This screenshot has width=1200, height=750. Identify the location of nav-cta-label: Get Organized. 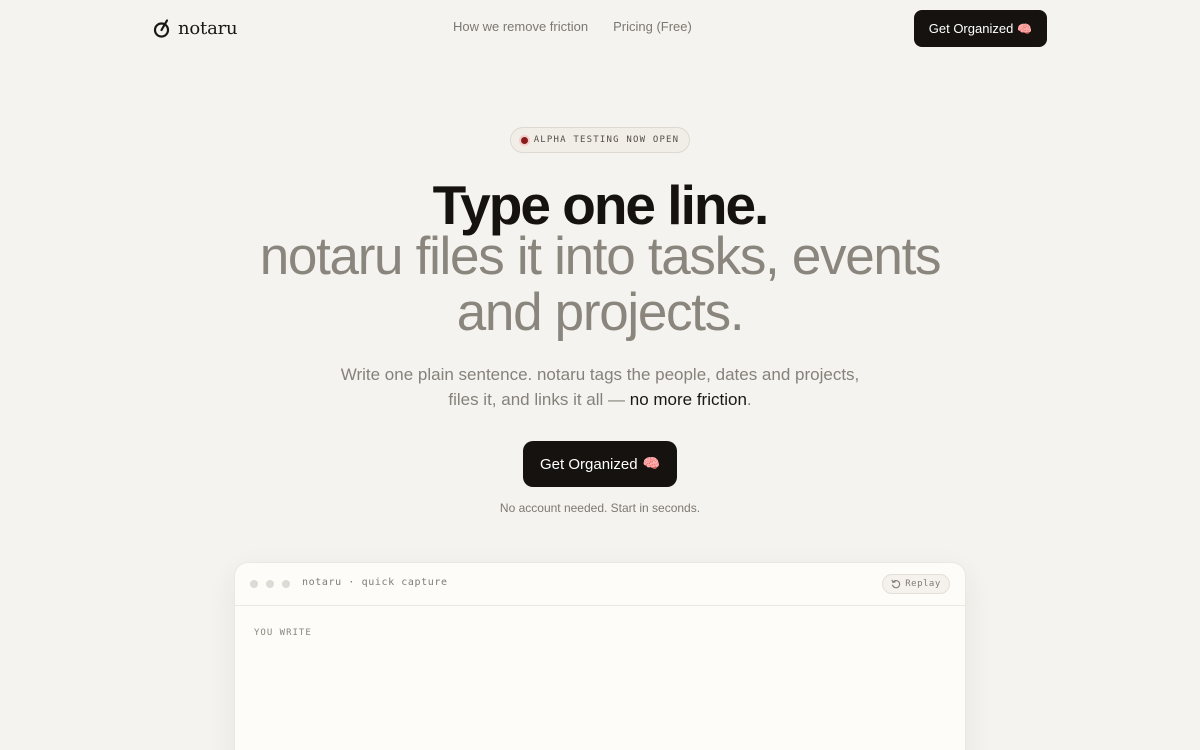
(971, 28).